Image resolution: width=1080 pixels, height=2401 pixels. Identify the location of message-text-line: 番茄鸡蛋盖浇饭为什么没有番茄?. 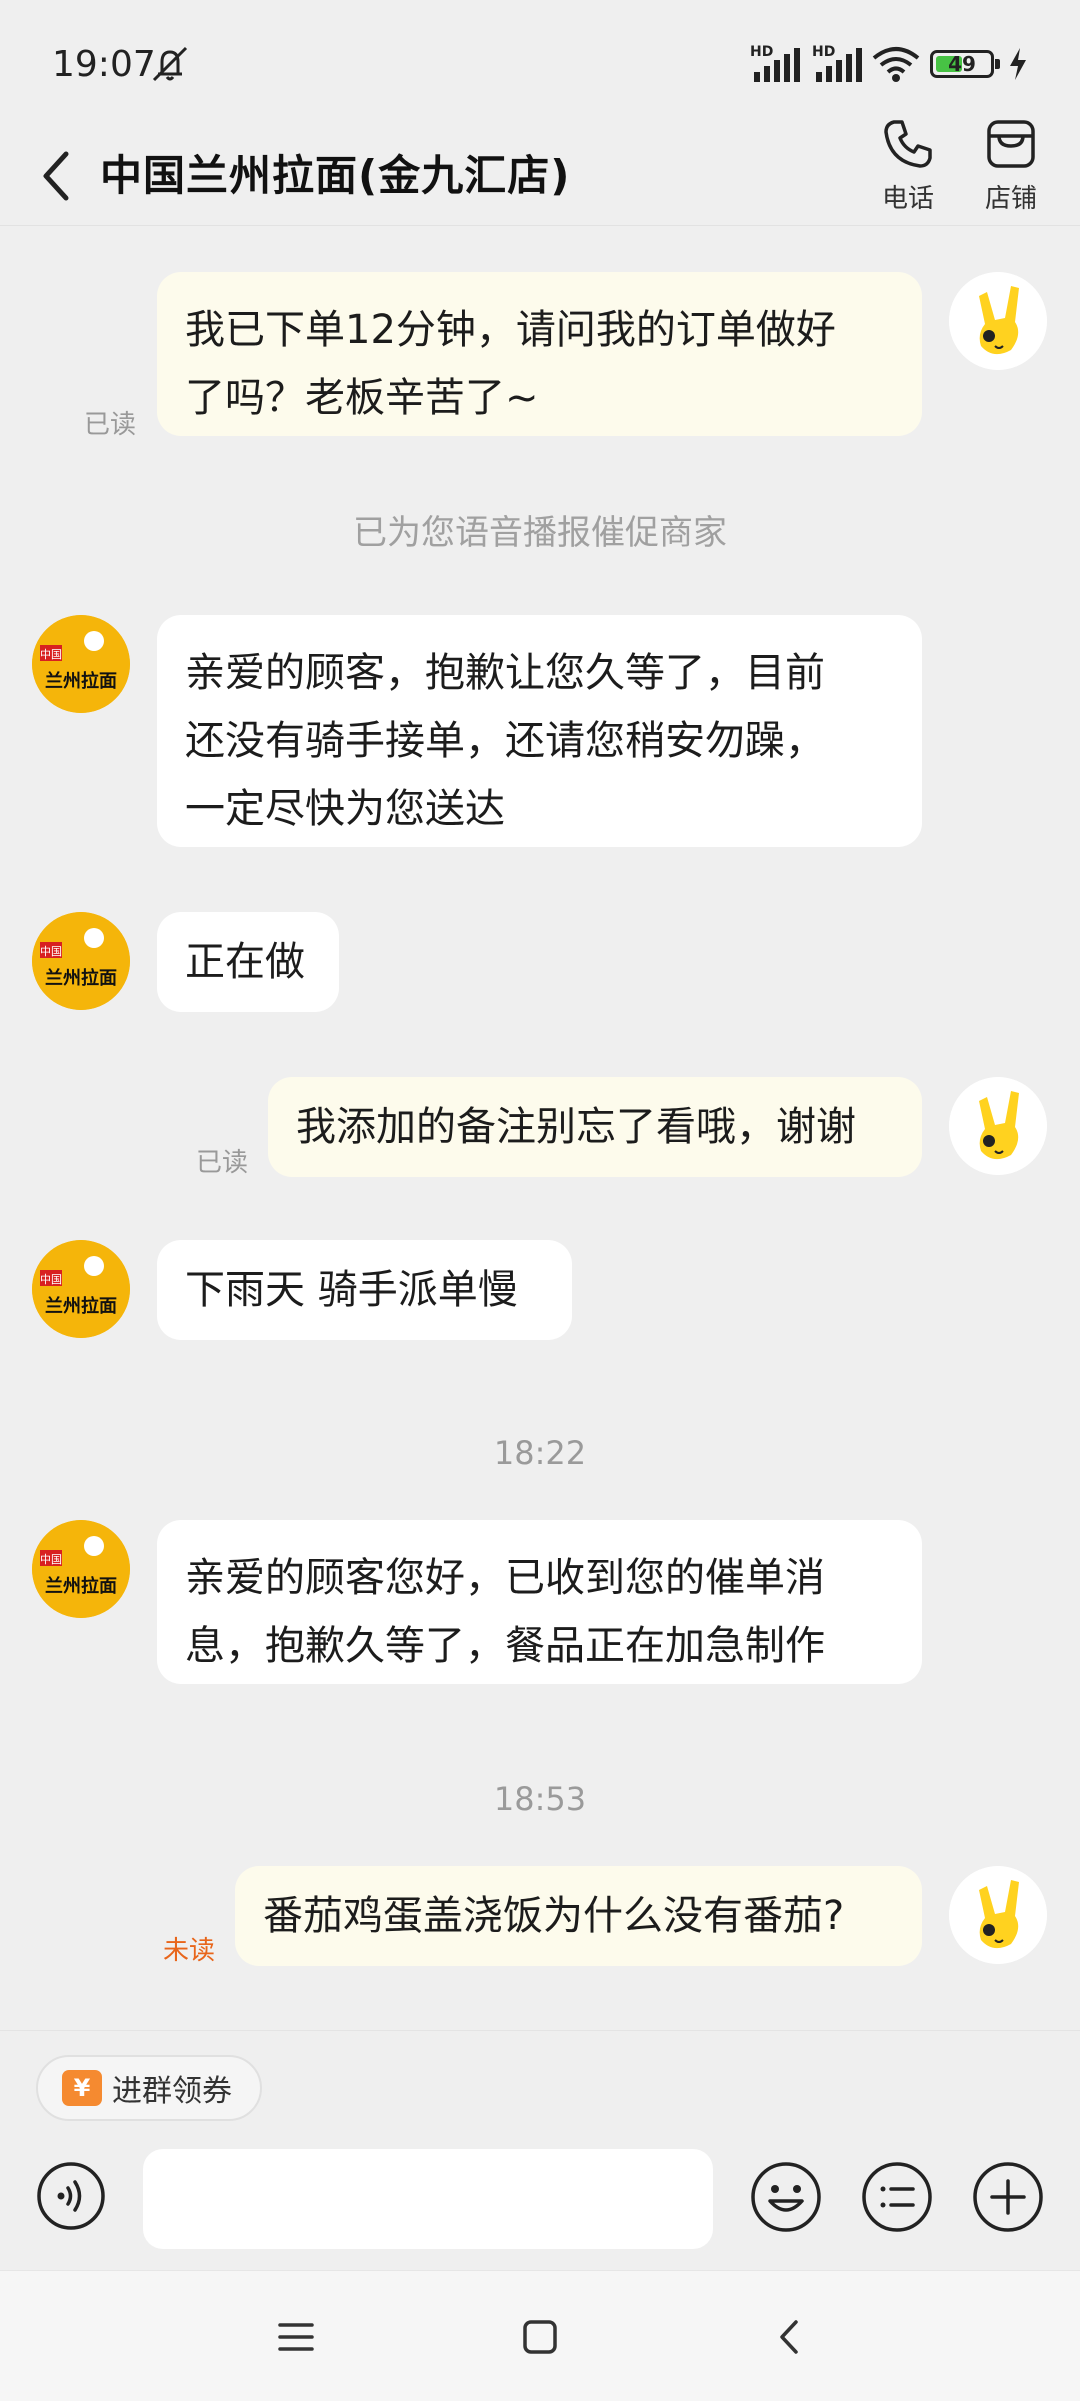
(554, 1916).